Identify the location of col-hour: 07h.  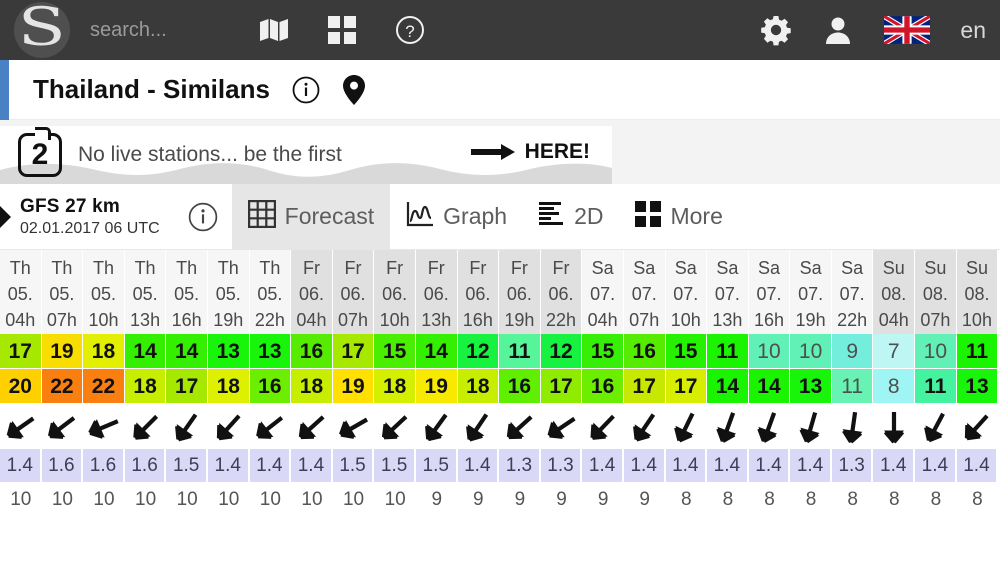
(644, 320).